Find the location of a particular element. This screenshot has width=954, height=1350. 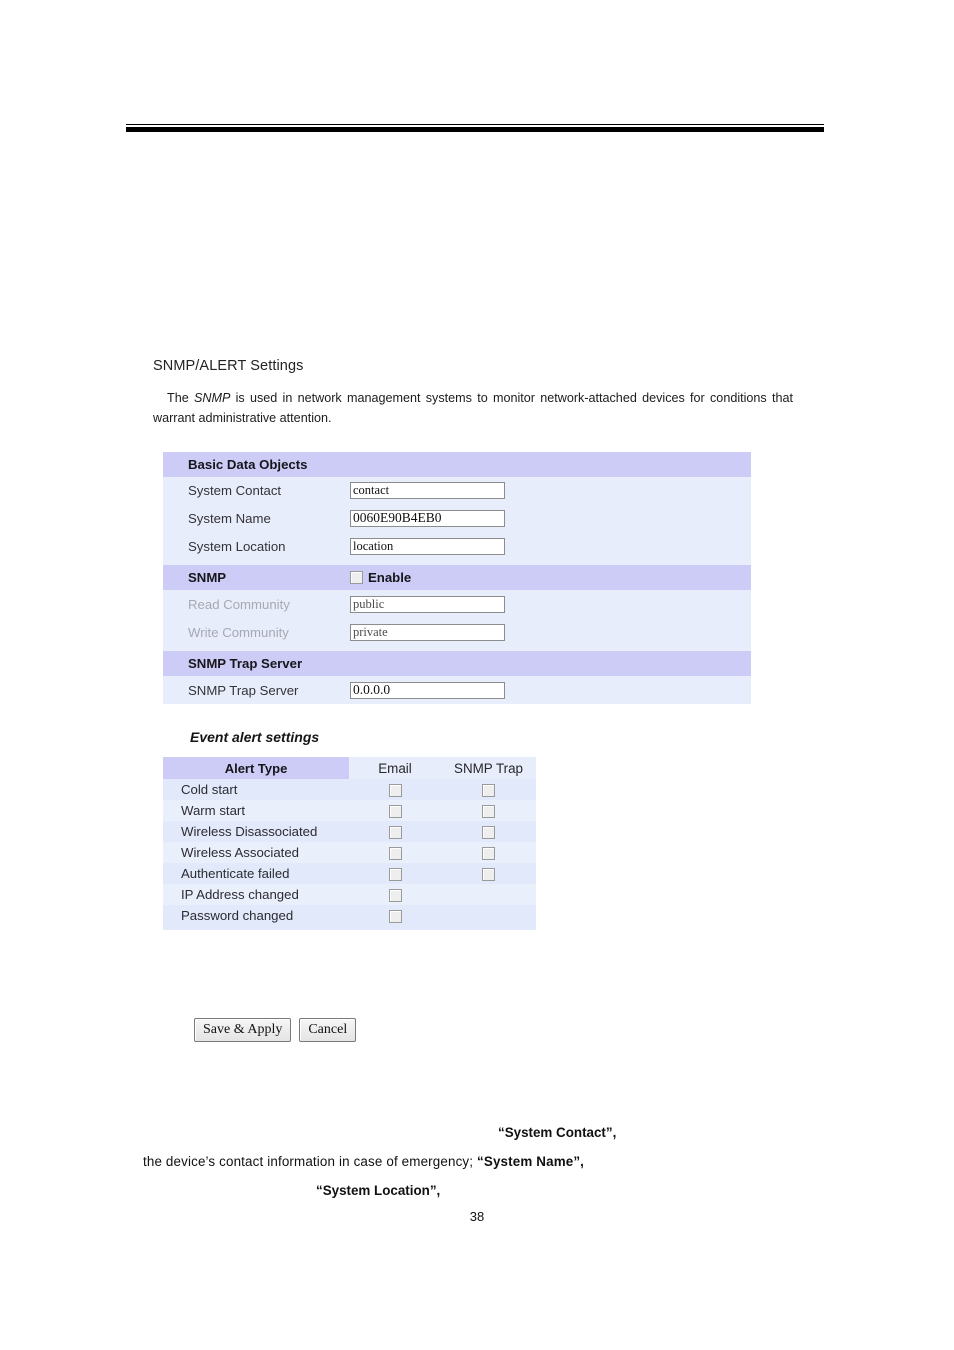

event-alert-settings-title: Event alert settings is located at coordinates (255, 737).